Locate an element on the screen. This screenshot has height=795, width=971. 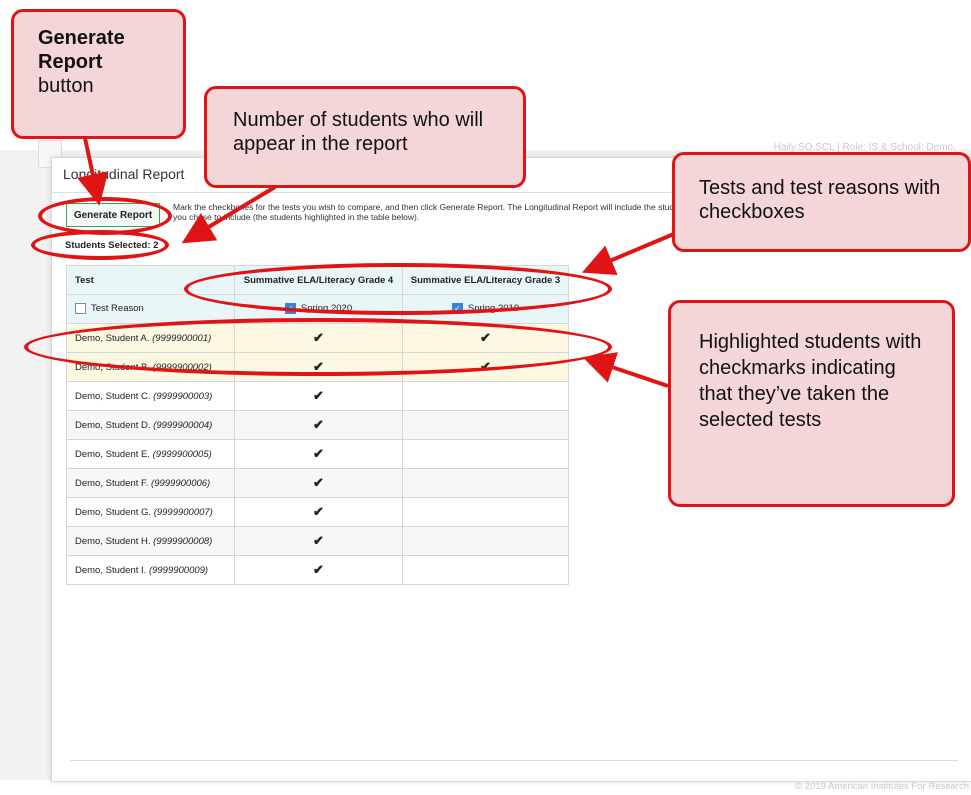
callout-generate-bold: Generate Report is located at coordinates (81, 50).